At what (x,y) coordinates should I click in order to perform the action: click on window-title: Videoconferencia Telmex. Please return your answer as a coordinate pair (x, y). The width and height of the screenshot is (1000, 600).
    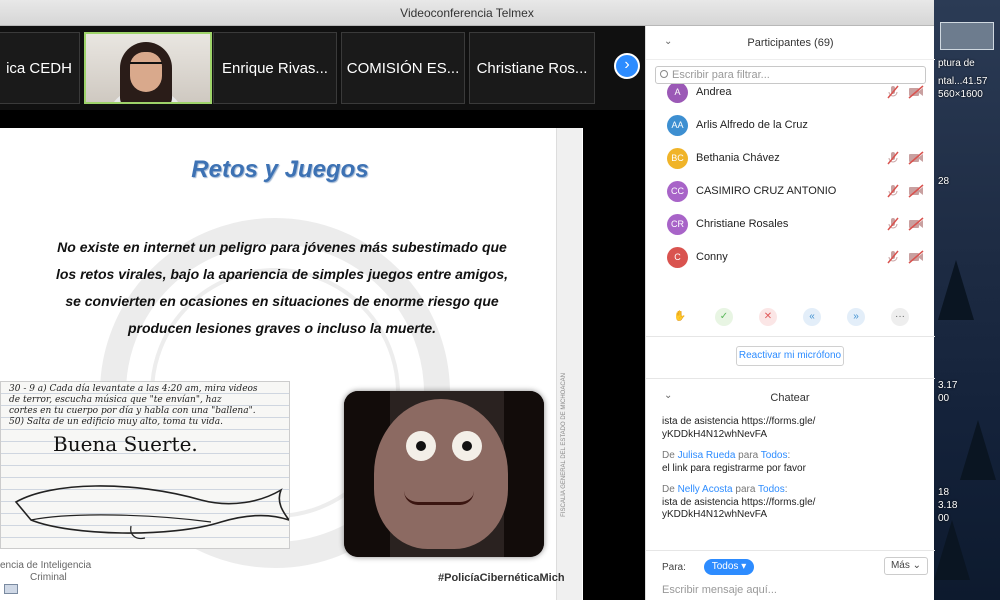
    Looking at the image, I should click on (467, 13).